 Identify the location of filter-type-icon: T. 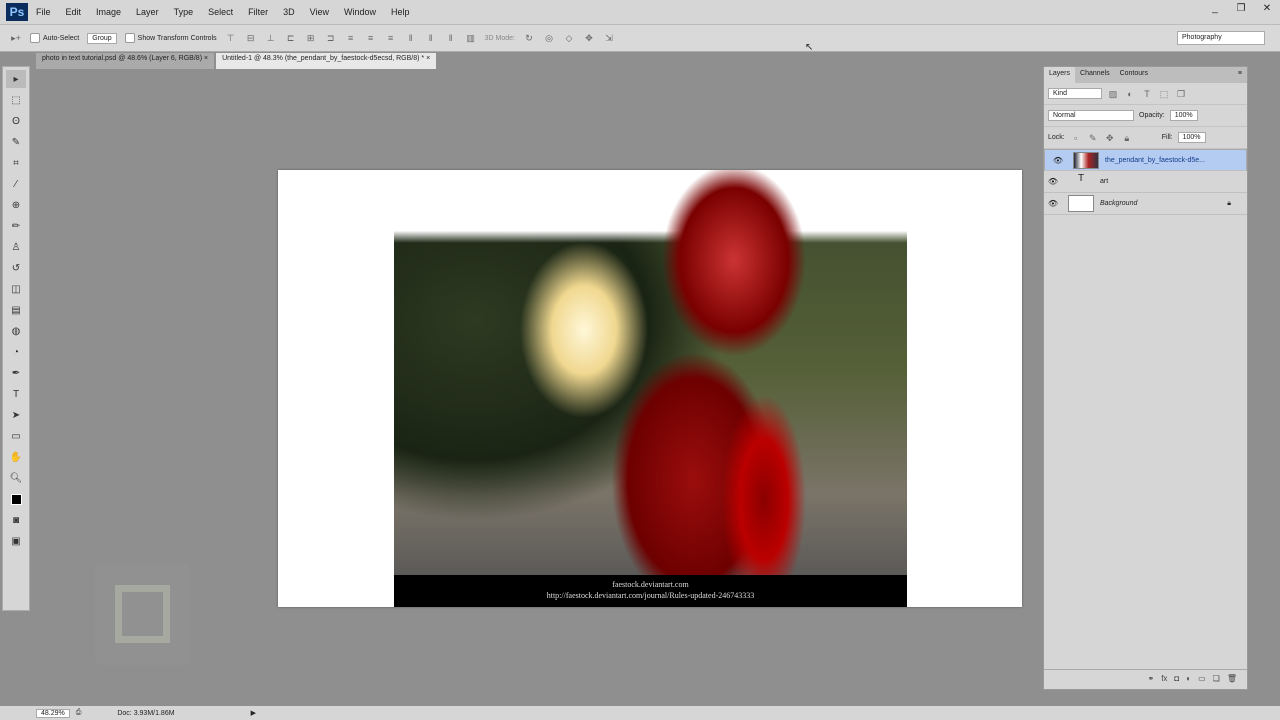
(1147, 94).